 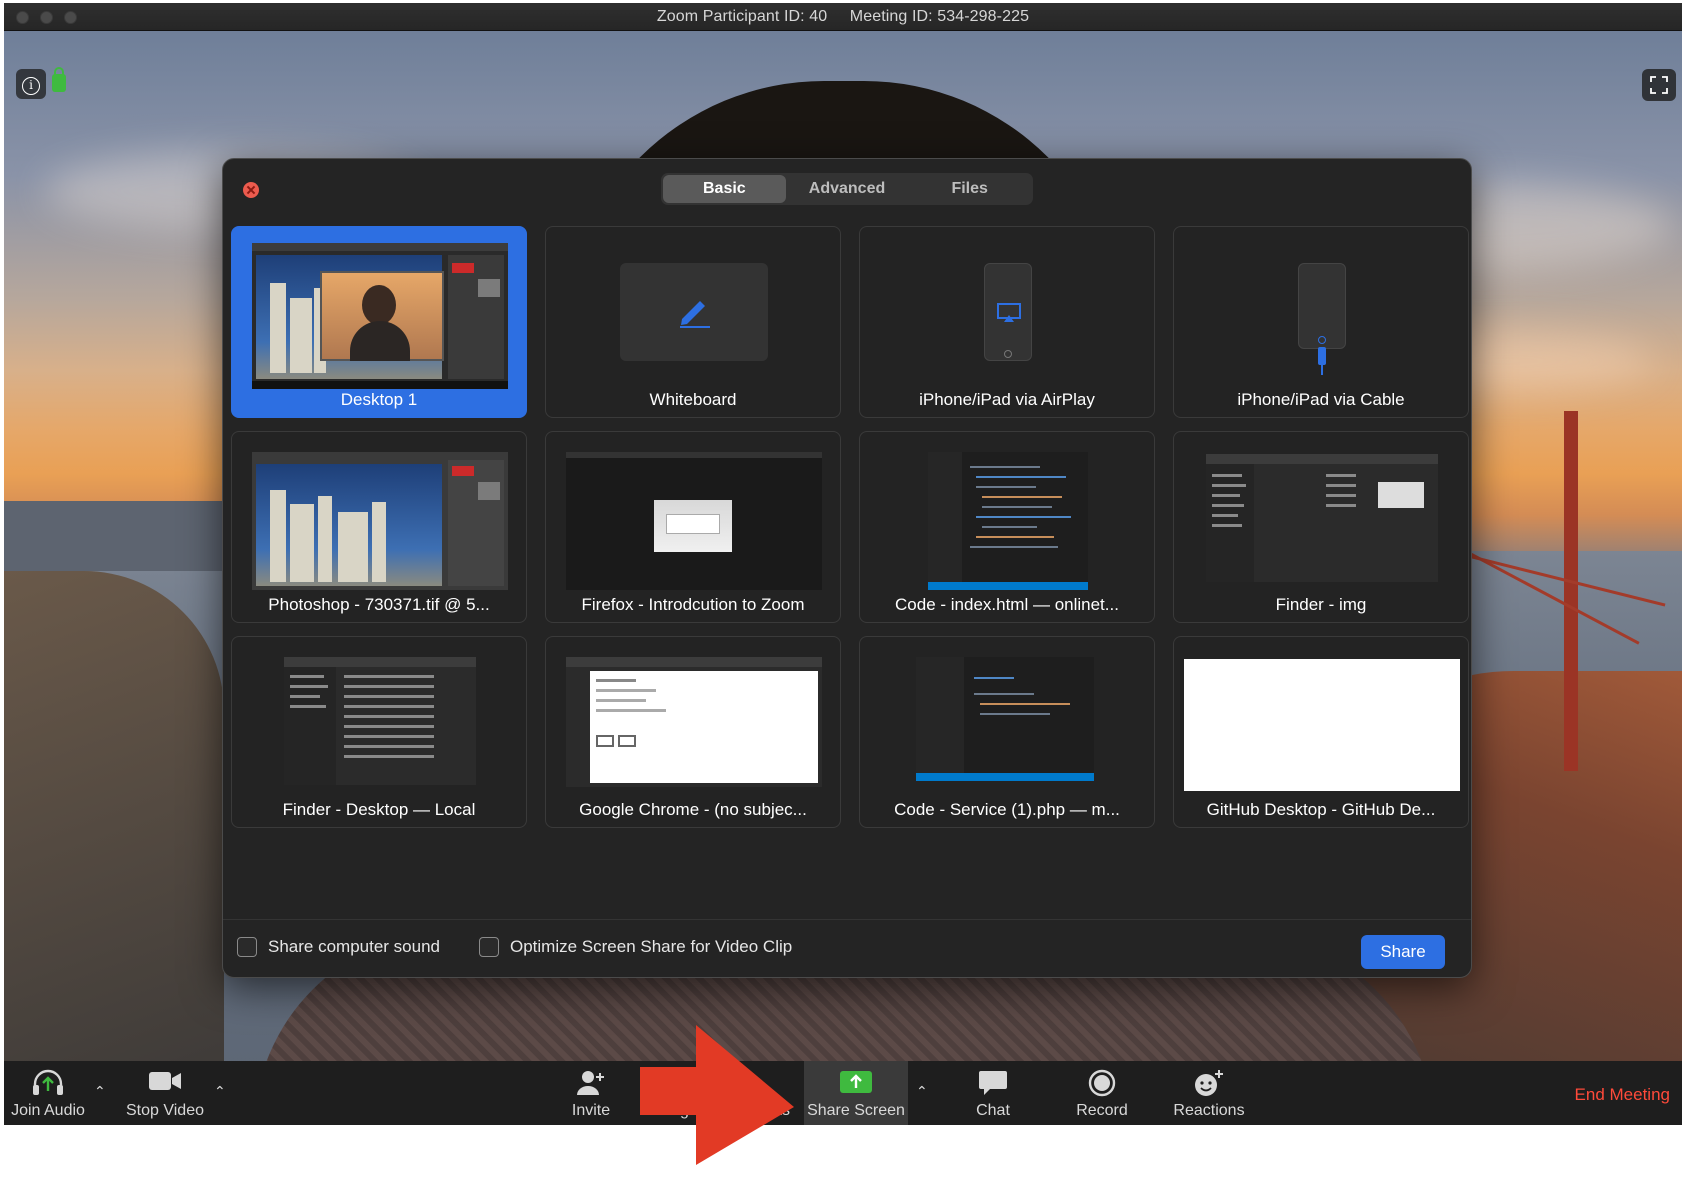 I want to click on share-tile-firefox: Firefox - Introdcution to Zoom, so click(x=693, y=527).